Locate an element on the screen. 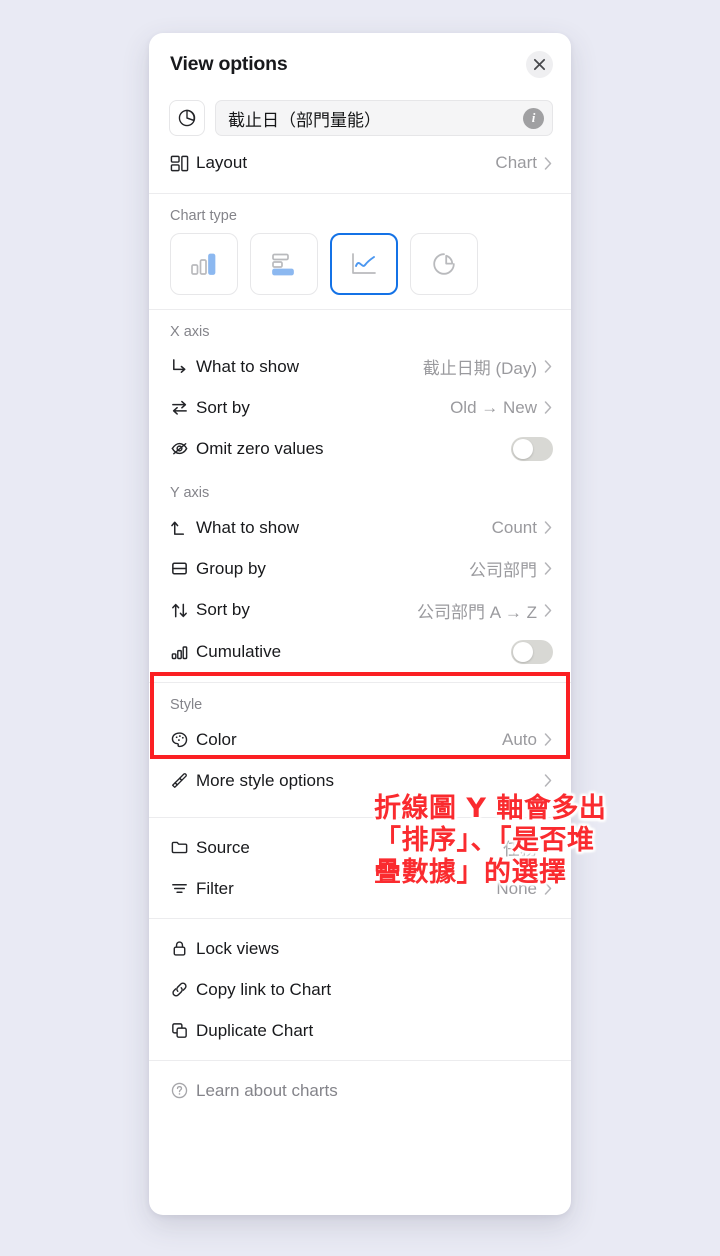 Image resolution: width=720 pixels, height=1256 pixels. line-chart-icon is located at coordinates (364, 264).